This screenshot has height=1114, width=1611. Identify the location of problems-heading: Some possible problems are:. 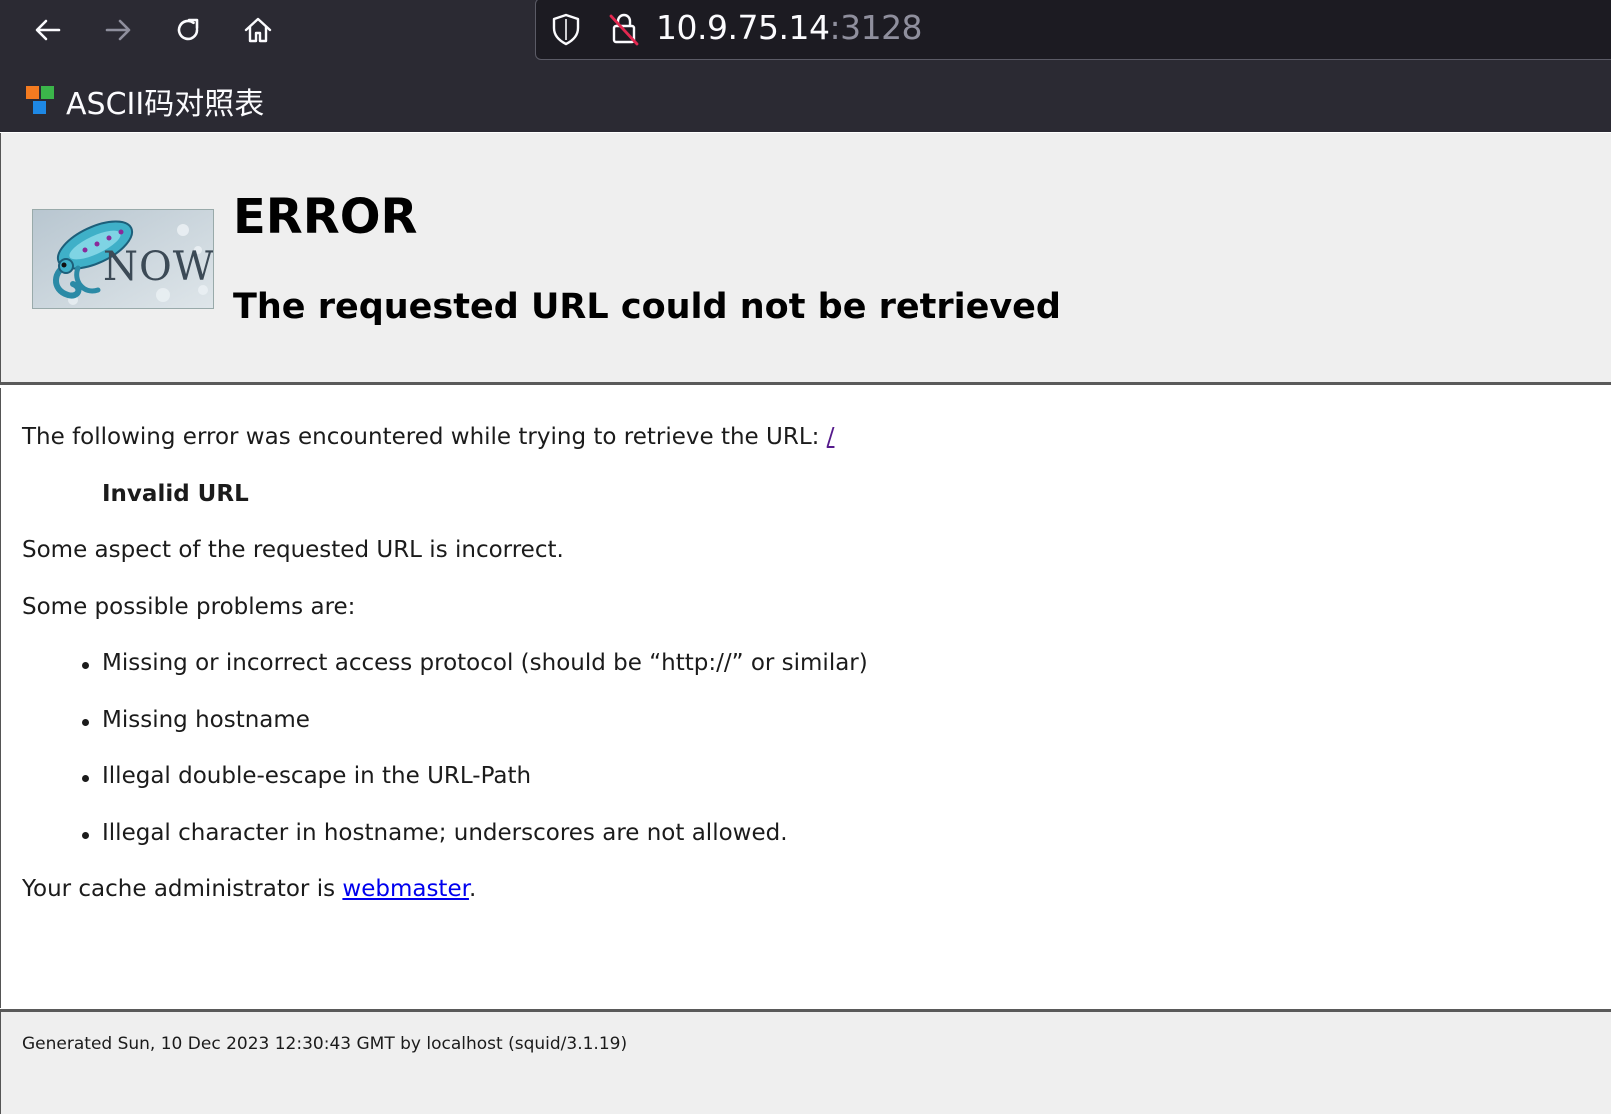
(189, 607).